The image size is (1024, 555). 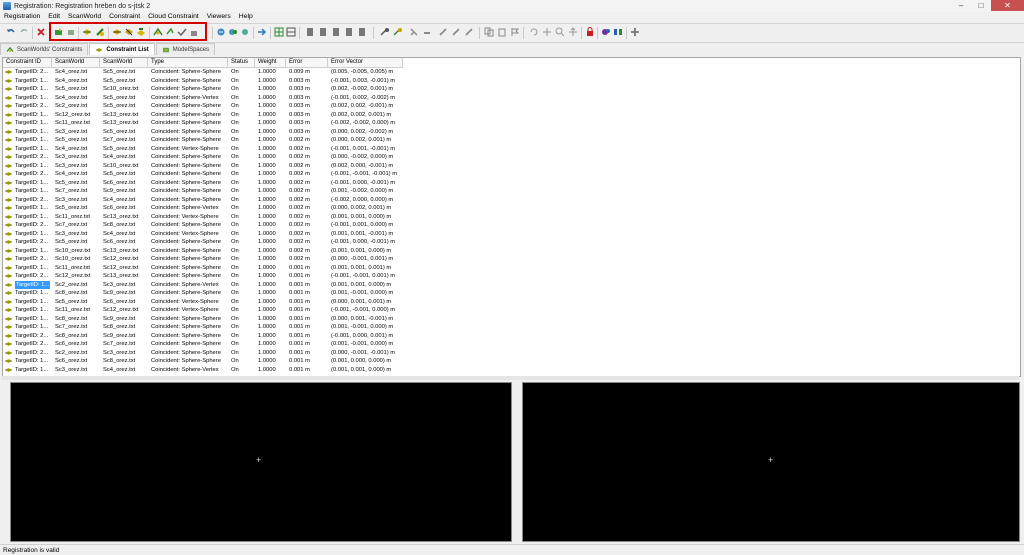 What do you see at coordinates (362, 32) in the screenshot?
I see `disabled-tool-5-icon` at bounding box center [362, 32].